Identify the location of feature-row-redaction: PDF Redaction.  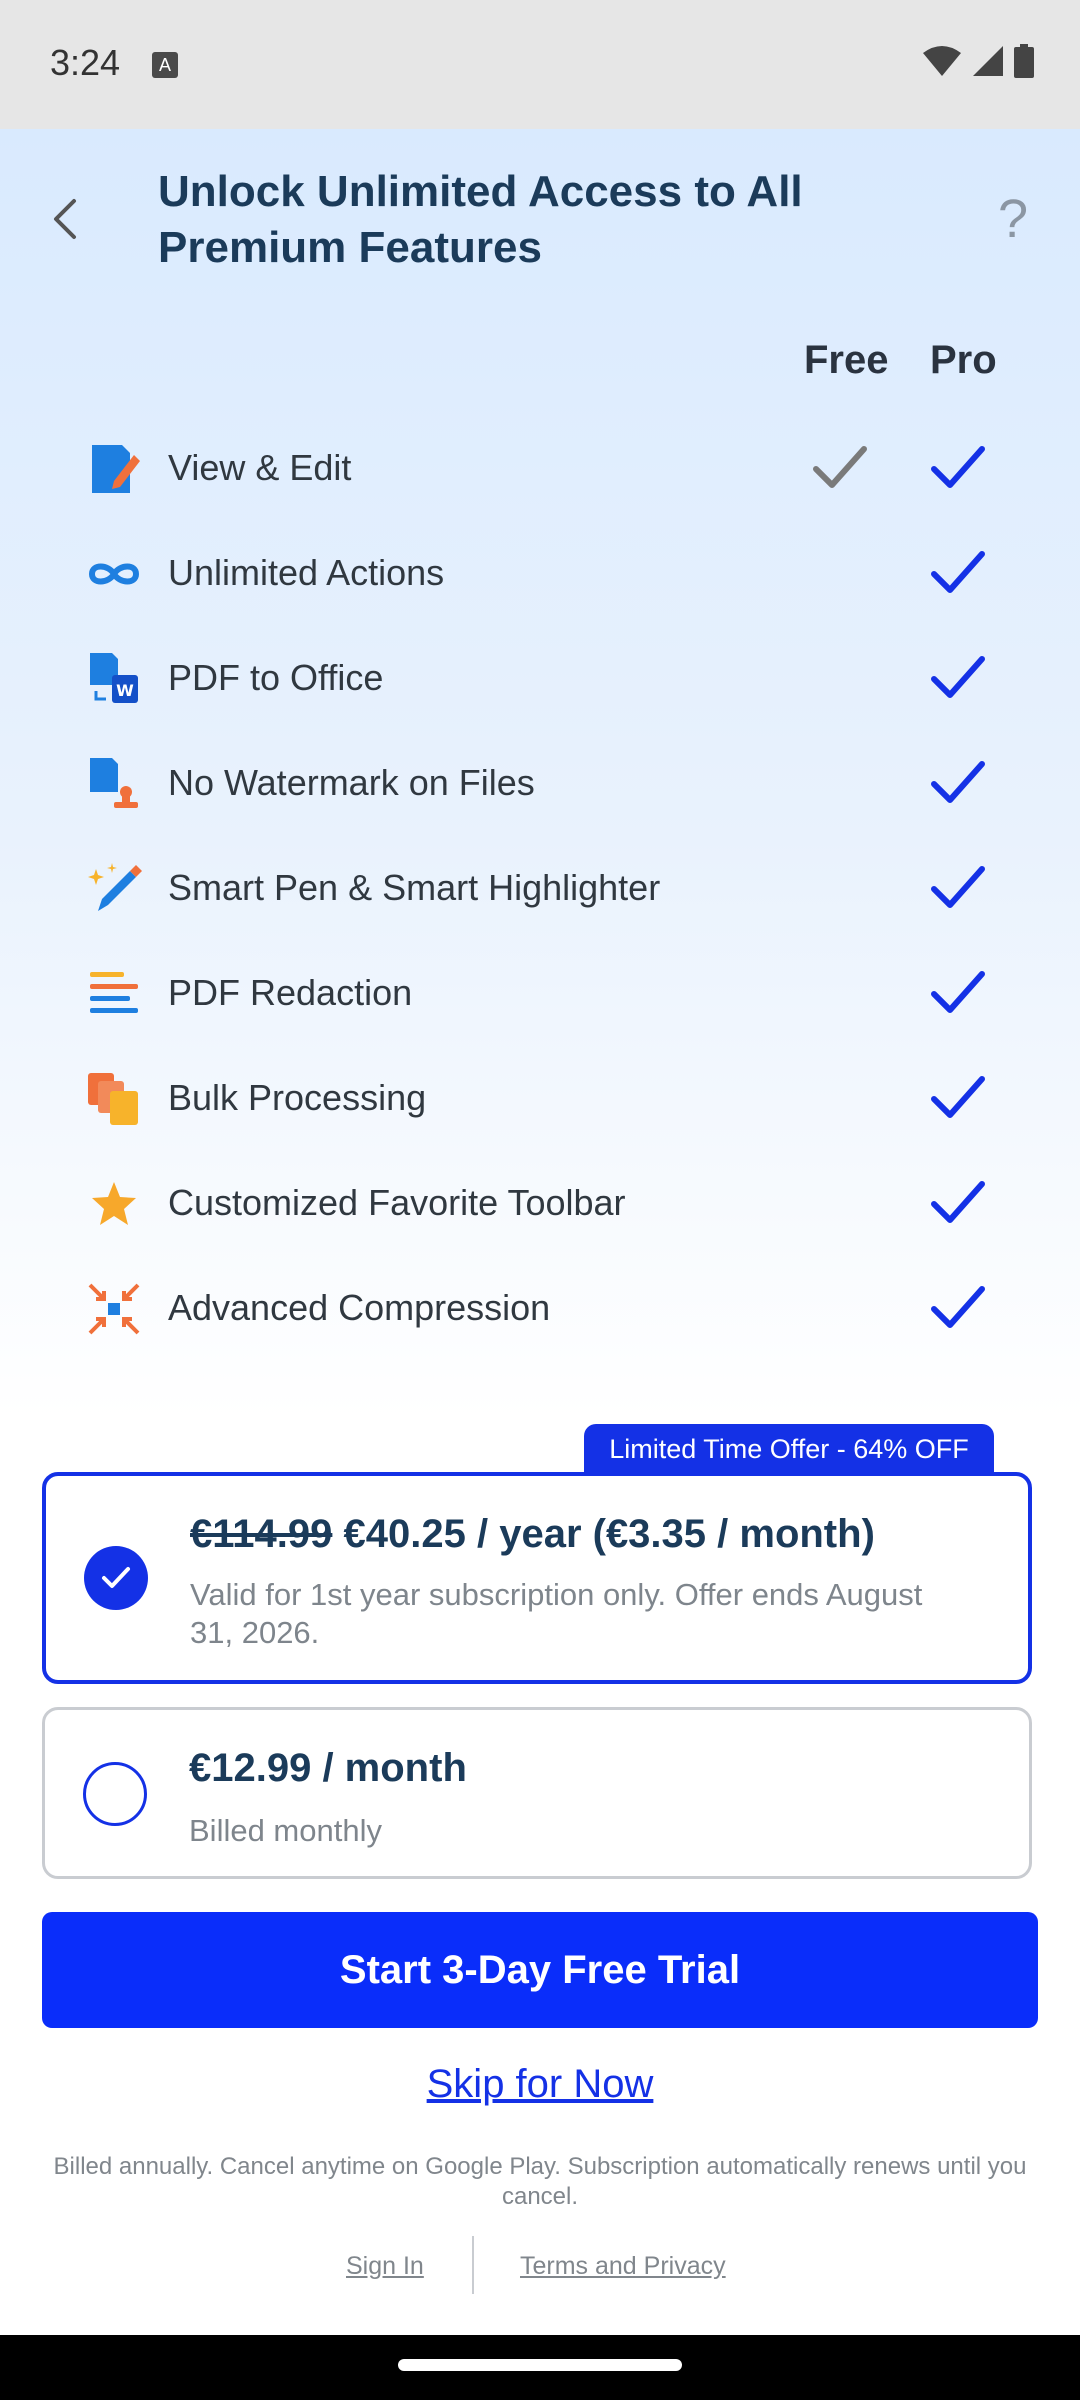
(540, 993).